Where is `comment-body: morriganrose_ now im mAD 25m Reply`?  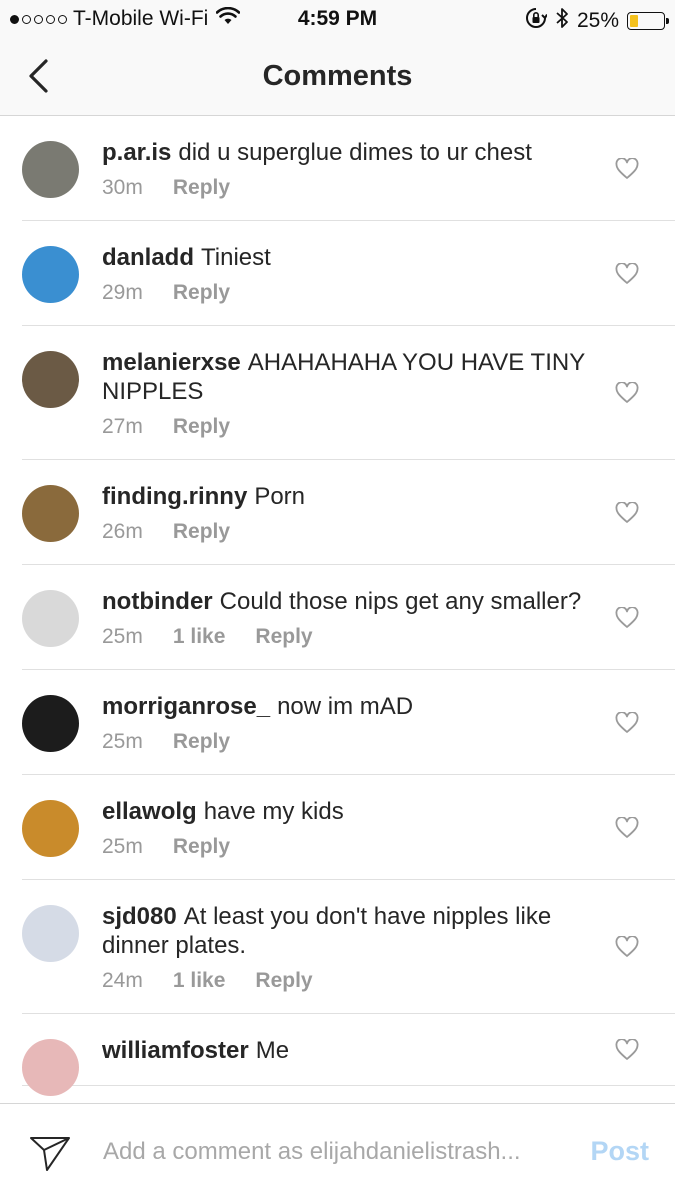 comment-body: morriganrose_ now im mAD 25m Reply is located at coordinates (348, 722).